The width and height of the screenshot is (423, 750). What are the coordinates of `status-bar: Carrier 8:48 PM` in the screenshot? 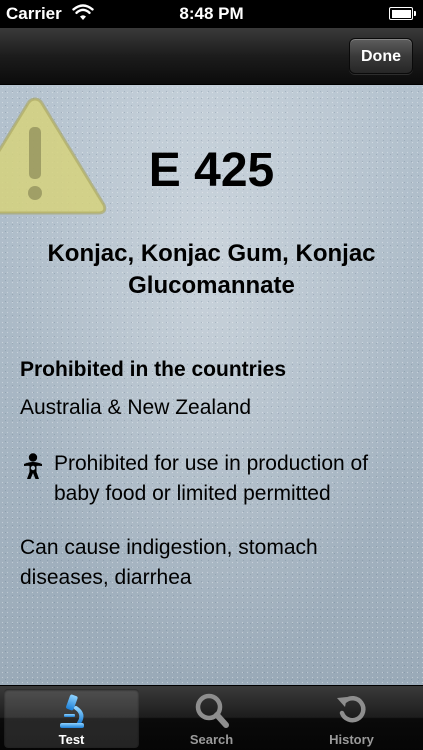 It's located at (211, 14).